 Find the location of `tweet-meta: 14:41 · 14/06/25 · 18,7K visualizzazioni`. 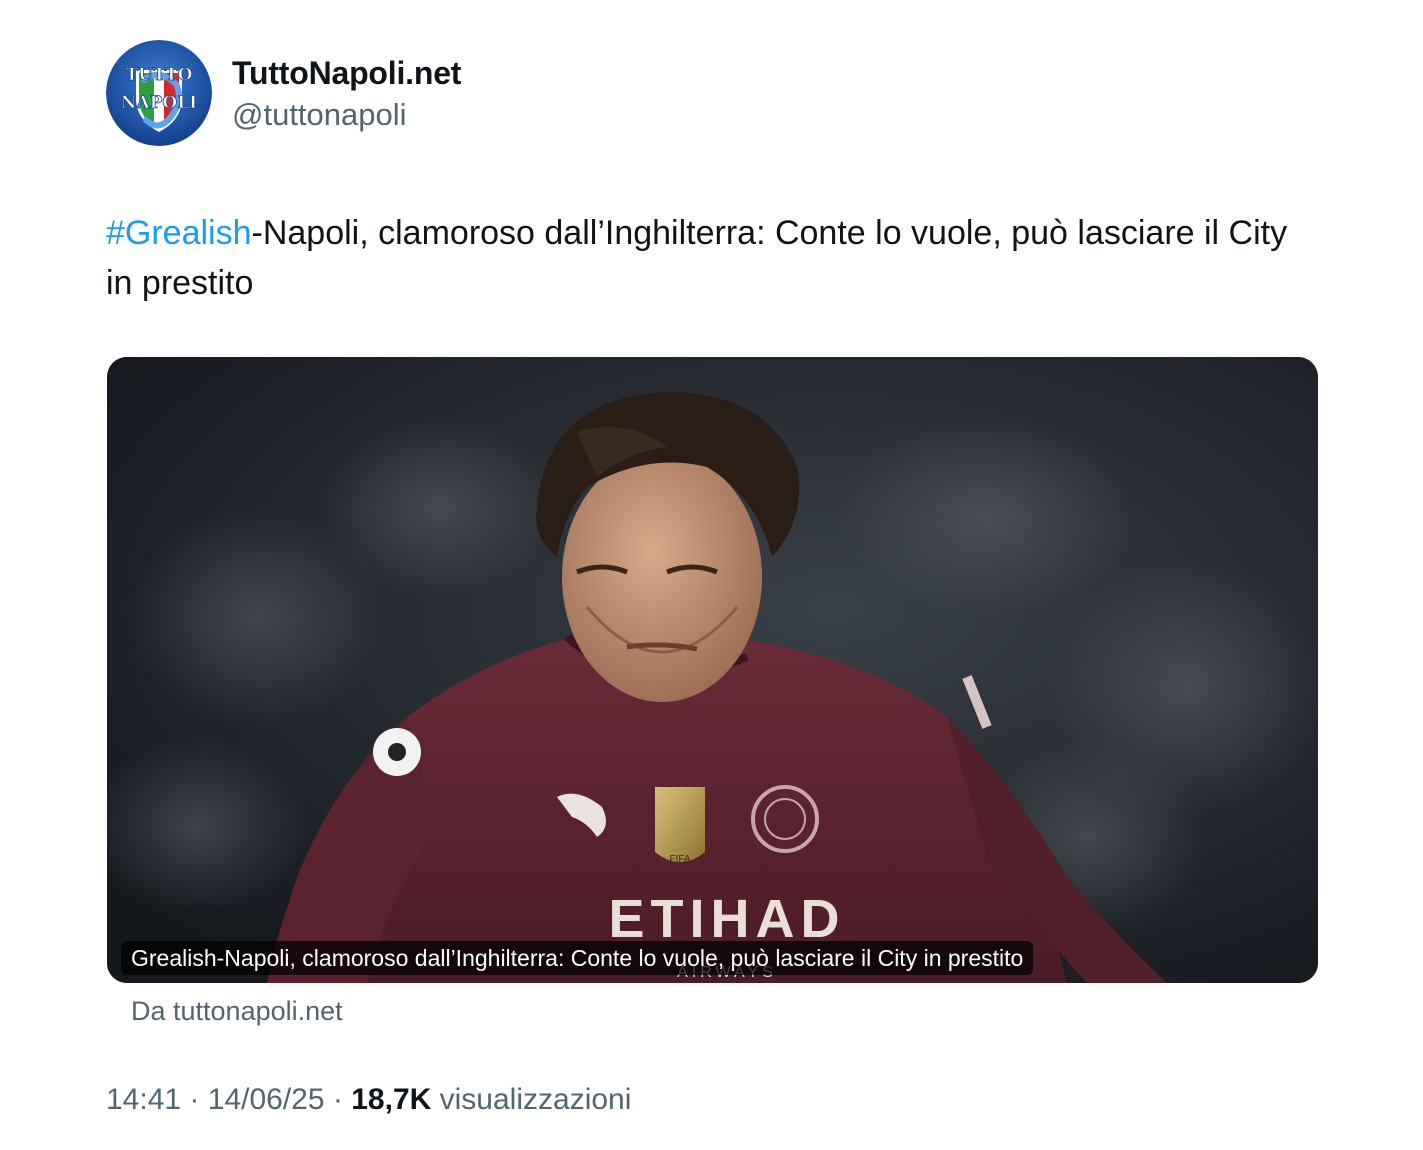

tweet-meta: 14:41 · 14/06/25 · 18,7K visualizzazioni is located at coordinates (368, 1100).